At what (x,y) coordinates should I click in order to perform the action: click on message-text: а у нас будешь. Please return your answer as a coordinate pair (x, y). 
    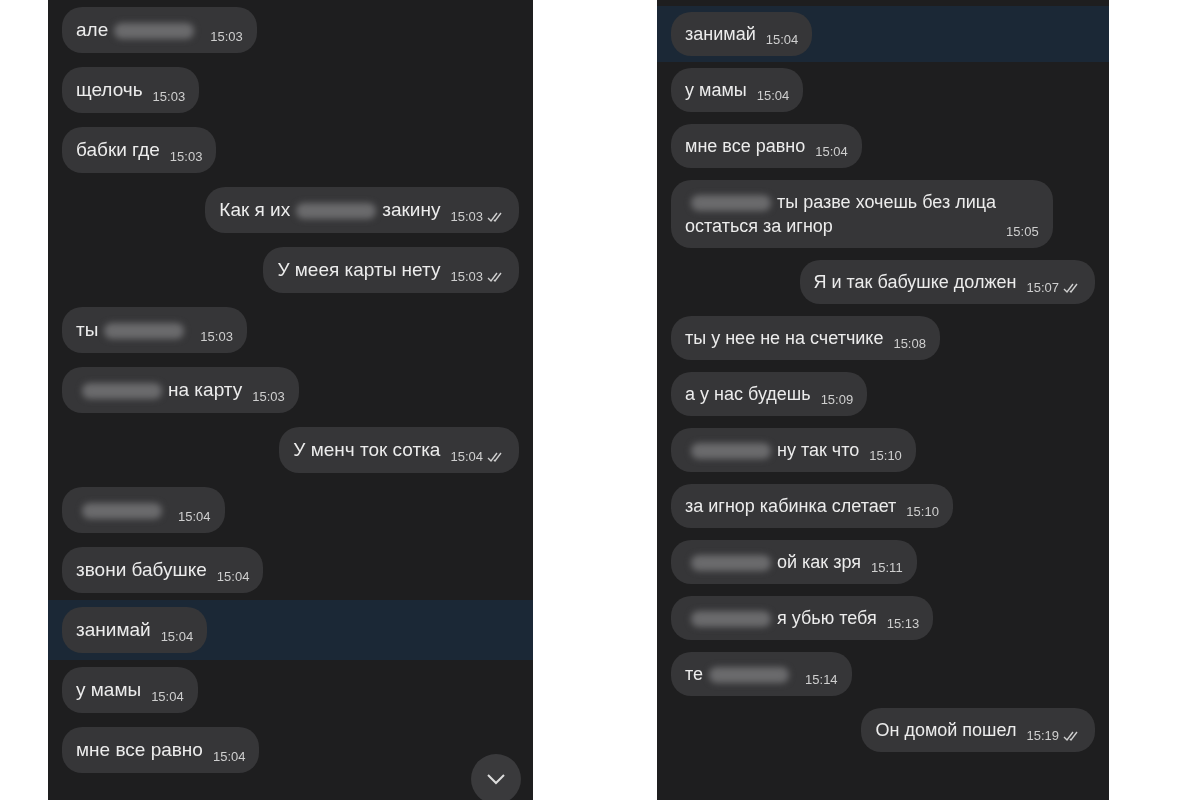
    Looking at the image, I should click on (748, 394).